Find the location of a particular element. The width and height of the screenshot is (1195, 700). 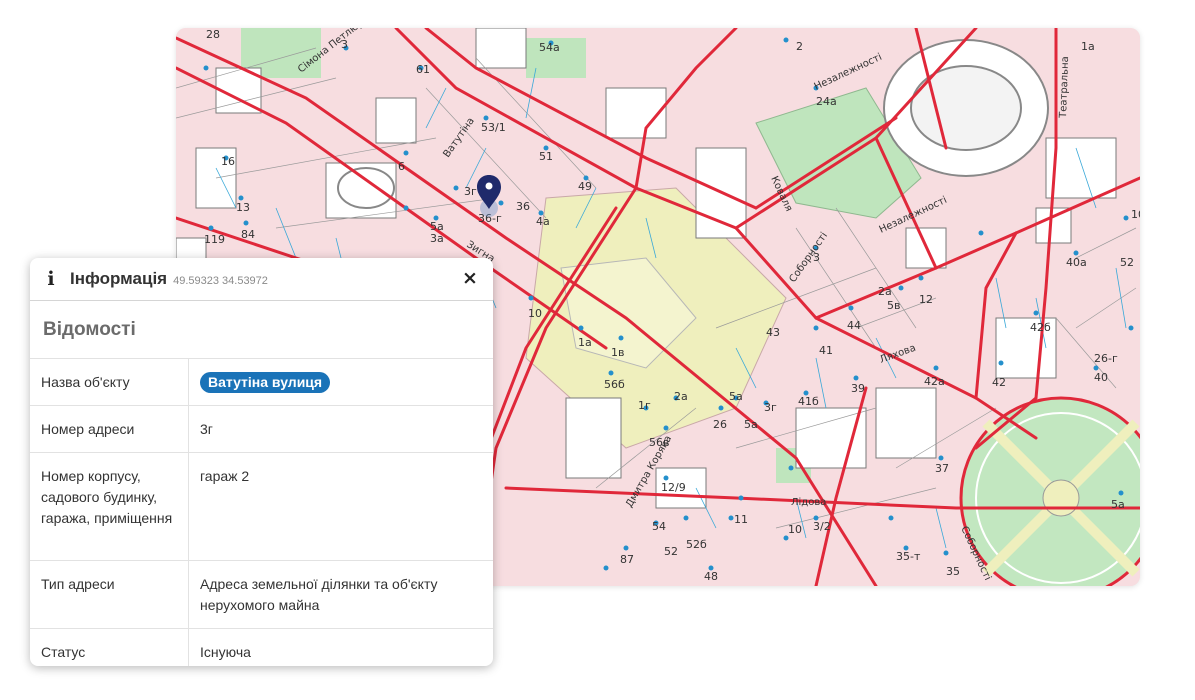

house-number: 40а is located at coordinates (1076, 262).